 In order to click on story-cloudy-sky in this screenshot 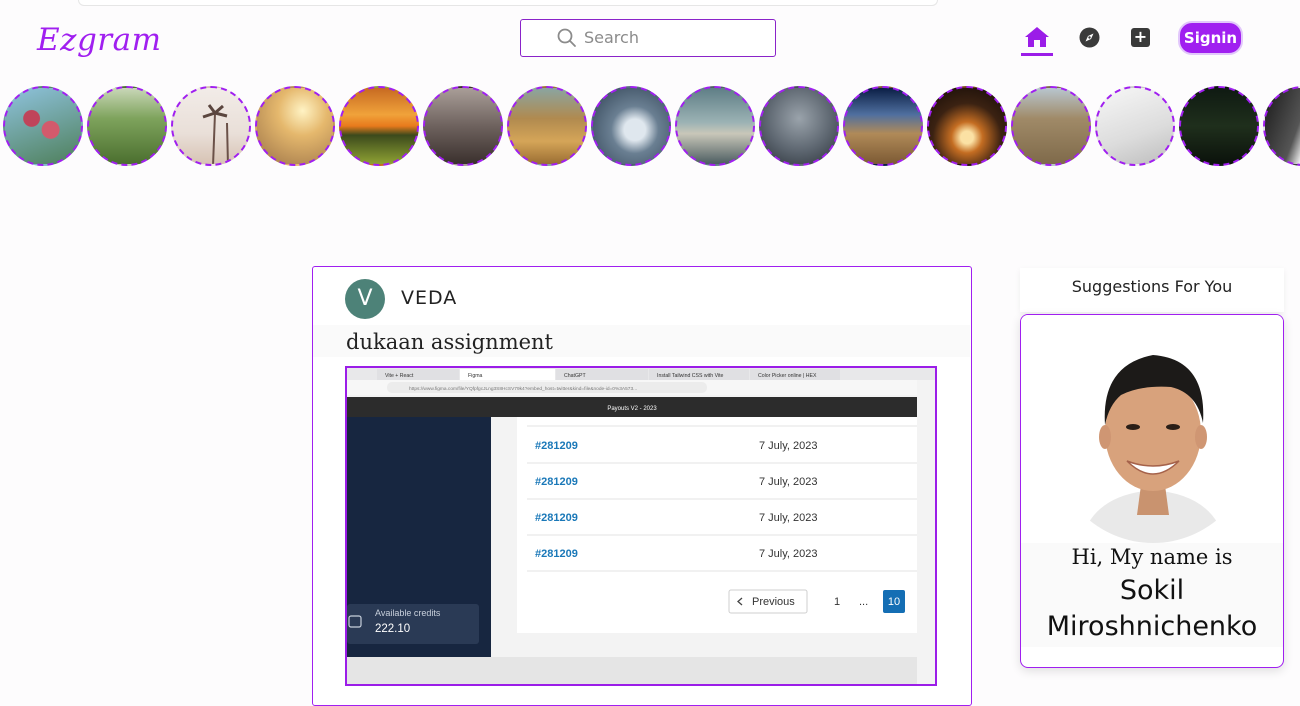, I will do `click(715, 126)`.